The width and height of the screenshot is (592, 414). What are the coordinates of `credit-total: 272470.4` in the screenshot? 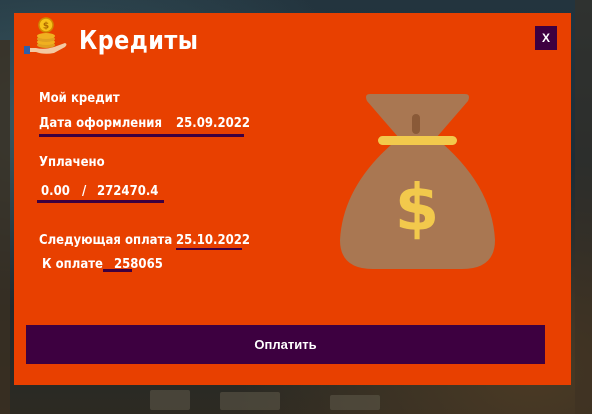 It's located at (128, 191).